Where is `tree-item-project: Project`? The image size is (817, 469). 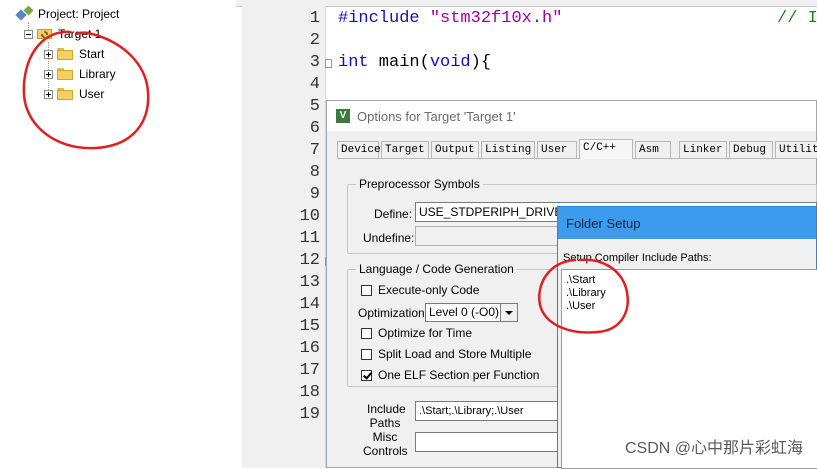
tree-item-project: Project is located at coordinates (61, 14).